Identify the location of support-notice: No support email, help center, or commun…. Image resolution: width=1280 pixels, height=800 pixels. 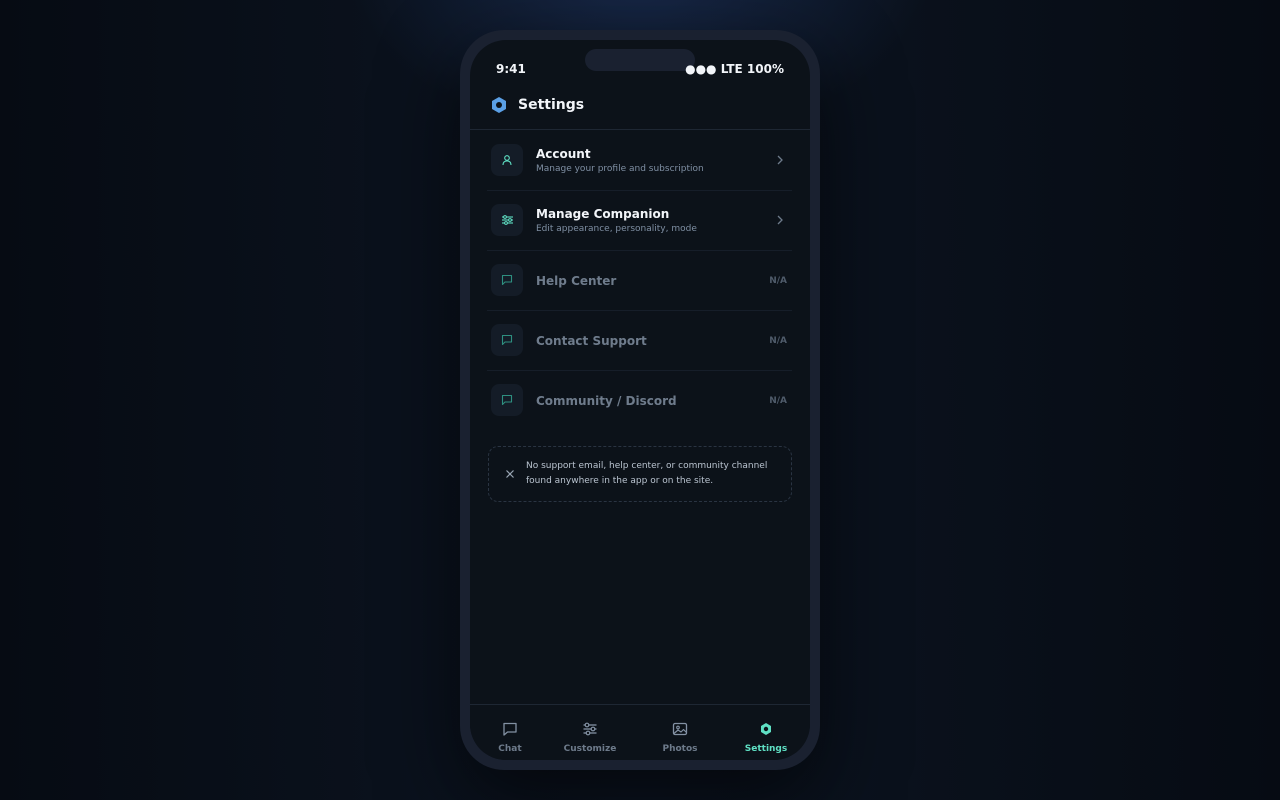
(640, 474).